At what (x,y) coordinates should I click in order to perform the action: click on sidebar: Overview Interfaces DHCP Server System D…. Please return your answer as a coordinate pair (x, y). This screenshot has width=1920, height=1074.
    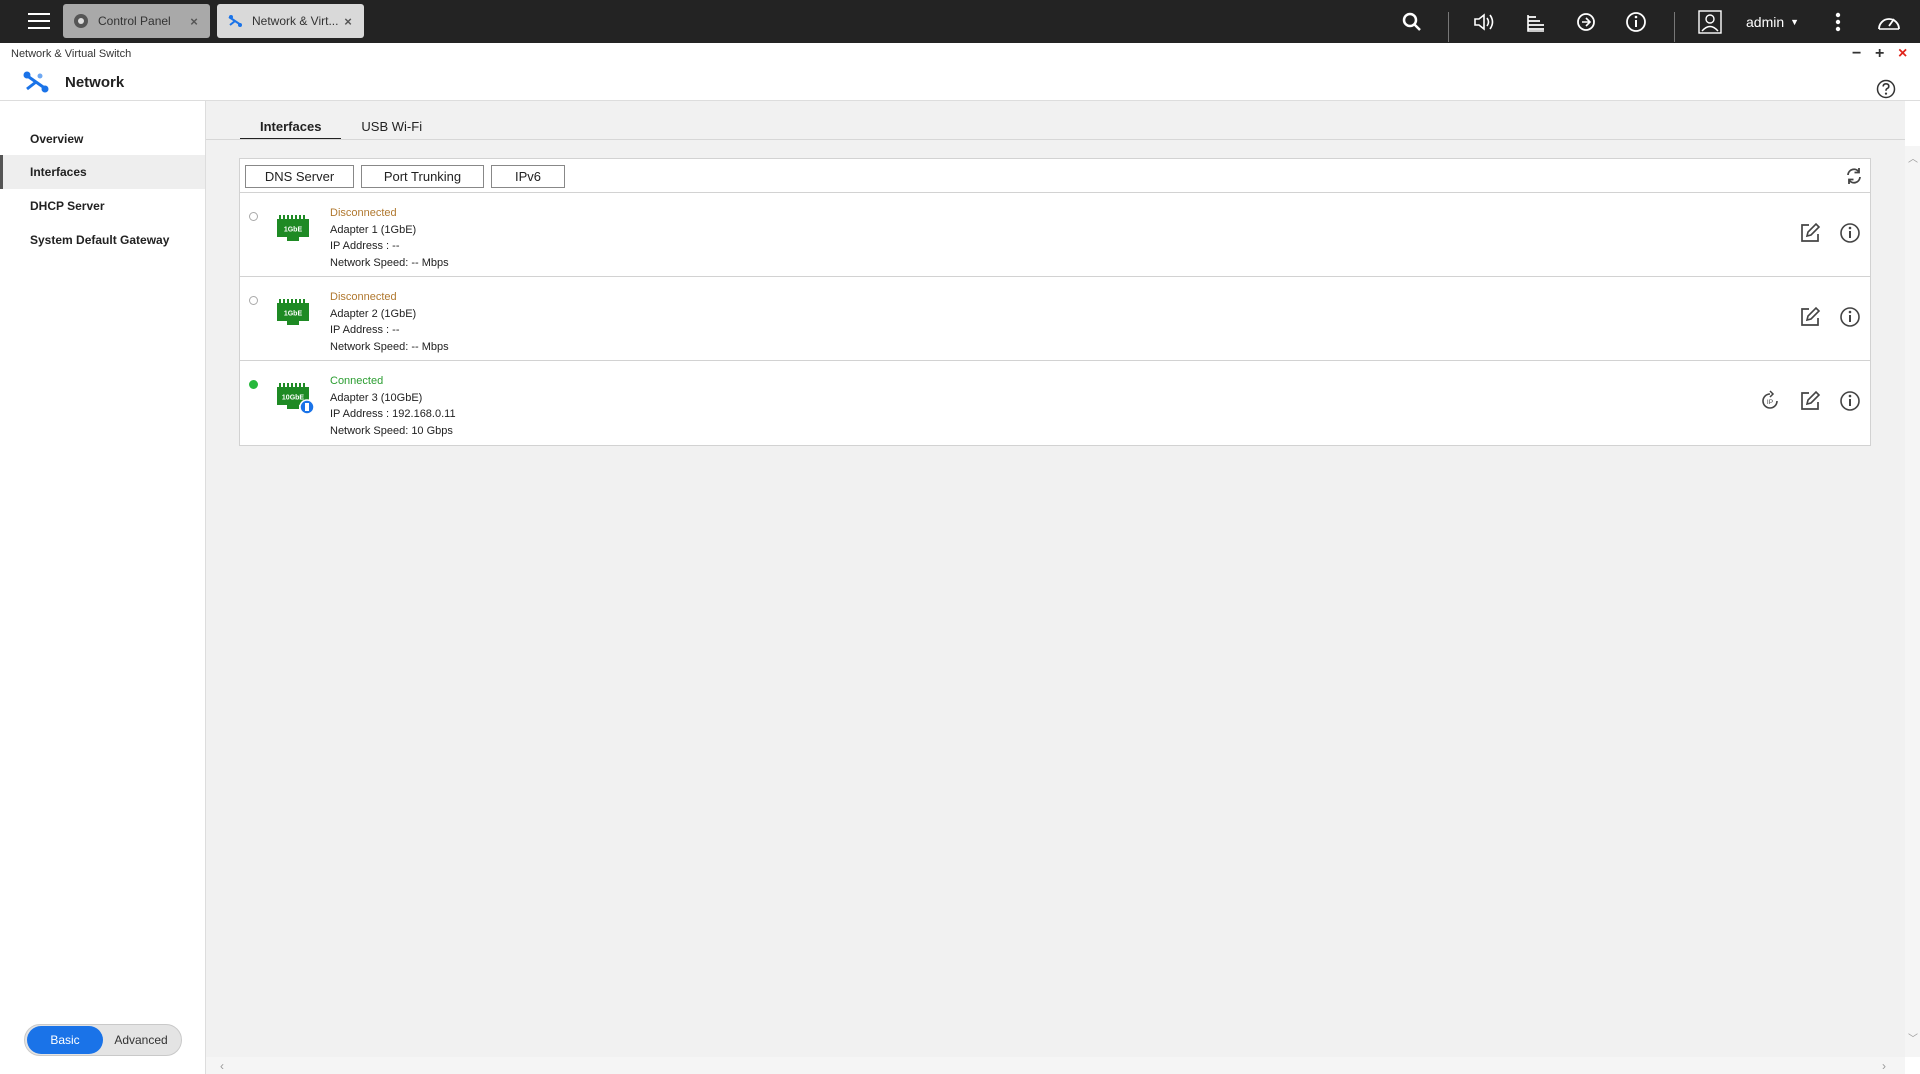
    Looking at the image, I should click on (103, 587).